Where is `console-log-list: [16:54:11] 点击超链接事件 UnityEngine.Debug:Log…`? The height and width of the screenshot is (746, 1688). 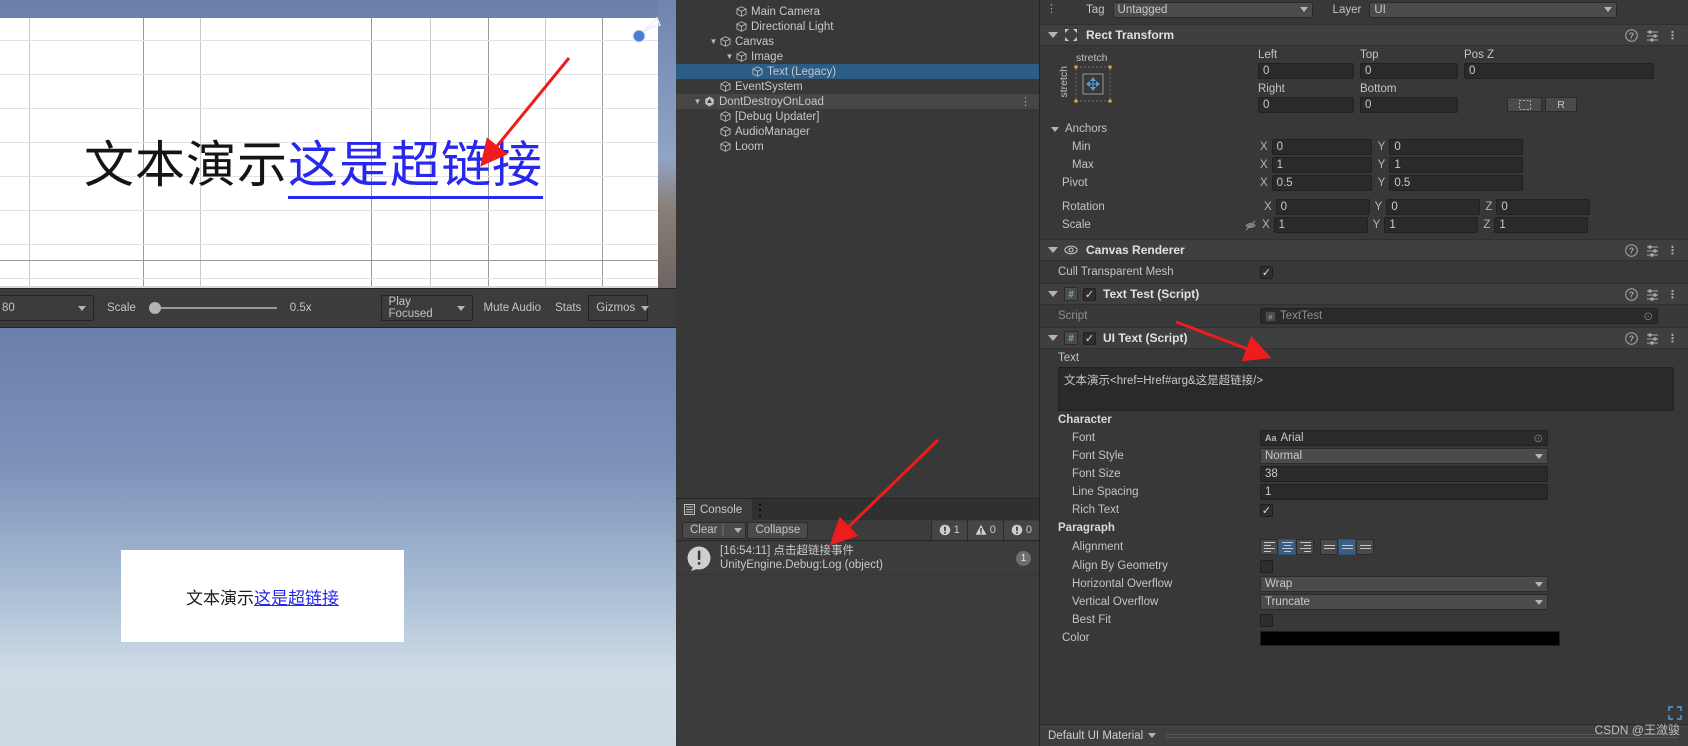
console-log-list: [16:54:11] 点击超链接事件 UnityEngine.Debug:Log… is located at coordinates (857, 644).